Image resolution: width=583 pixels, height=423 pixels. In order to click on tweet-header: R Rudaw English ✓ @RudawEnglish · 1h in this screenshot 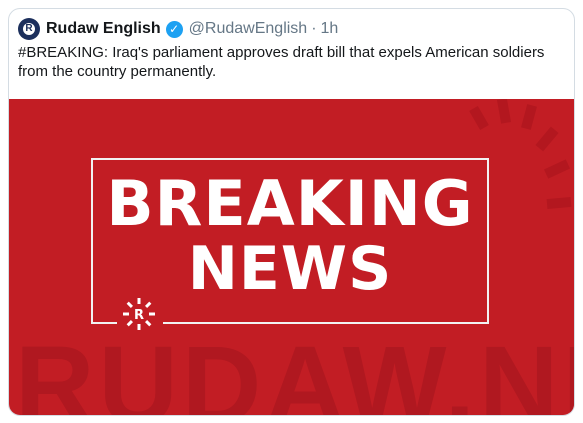, I will do `click(178, 29)`.